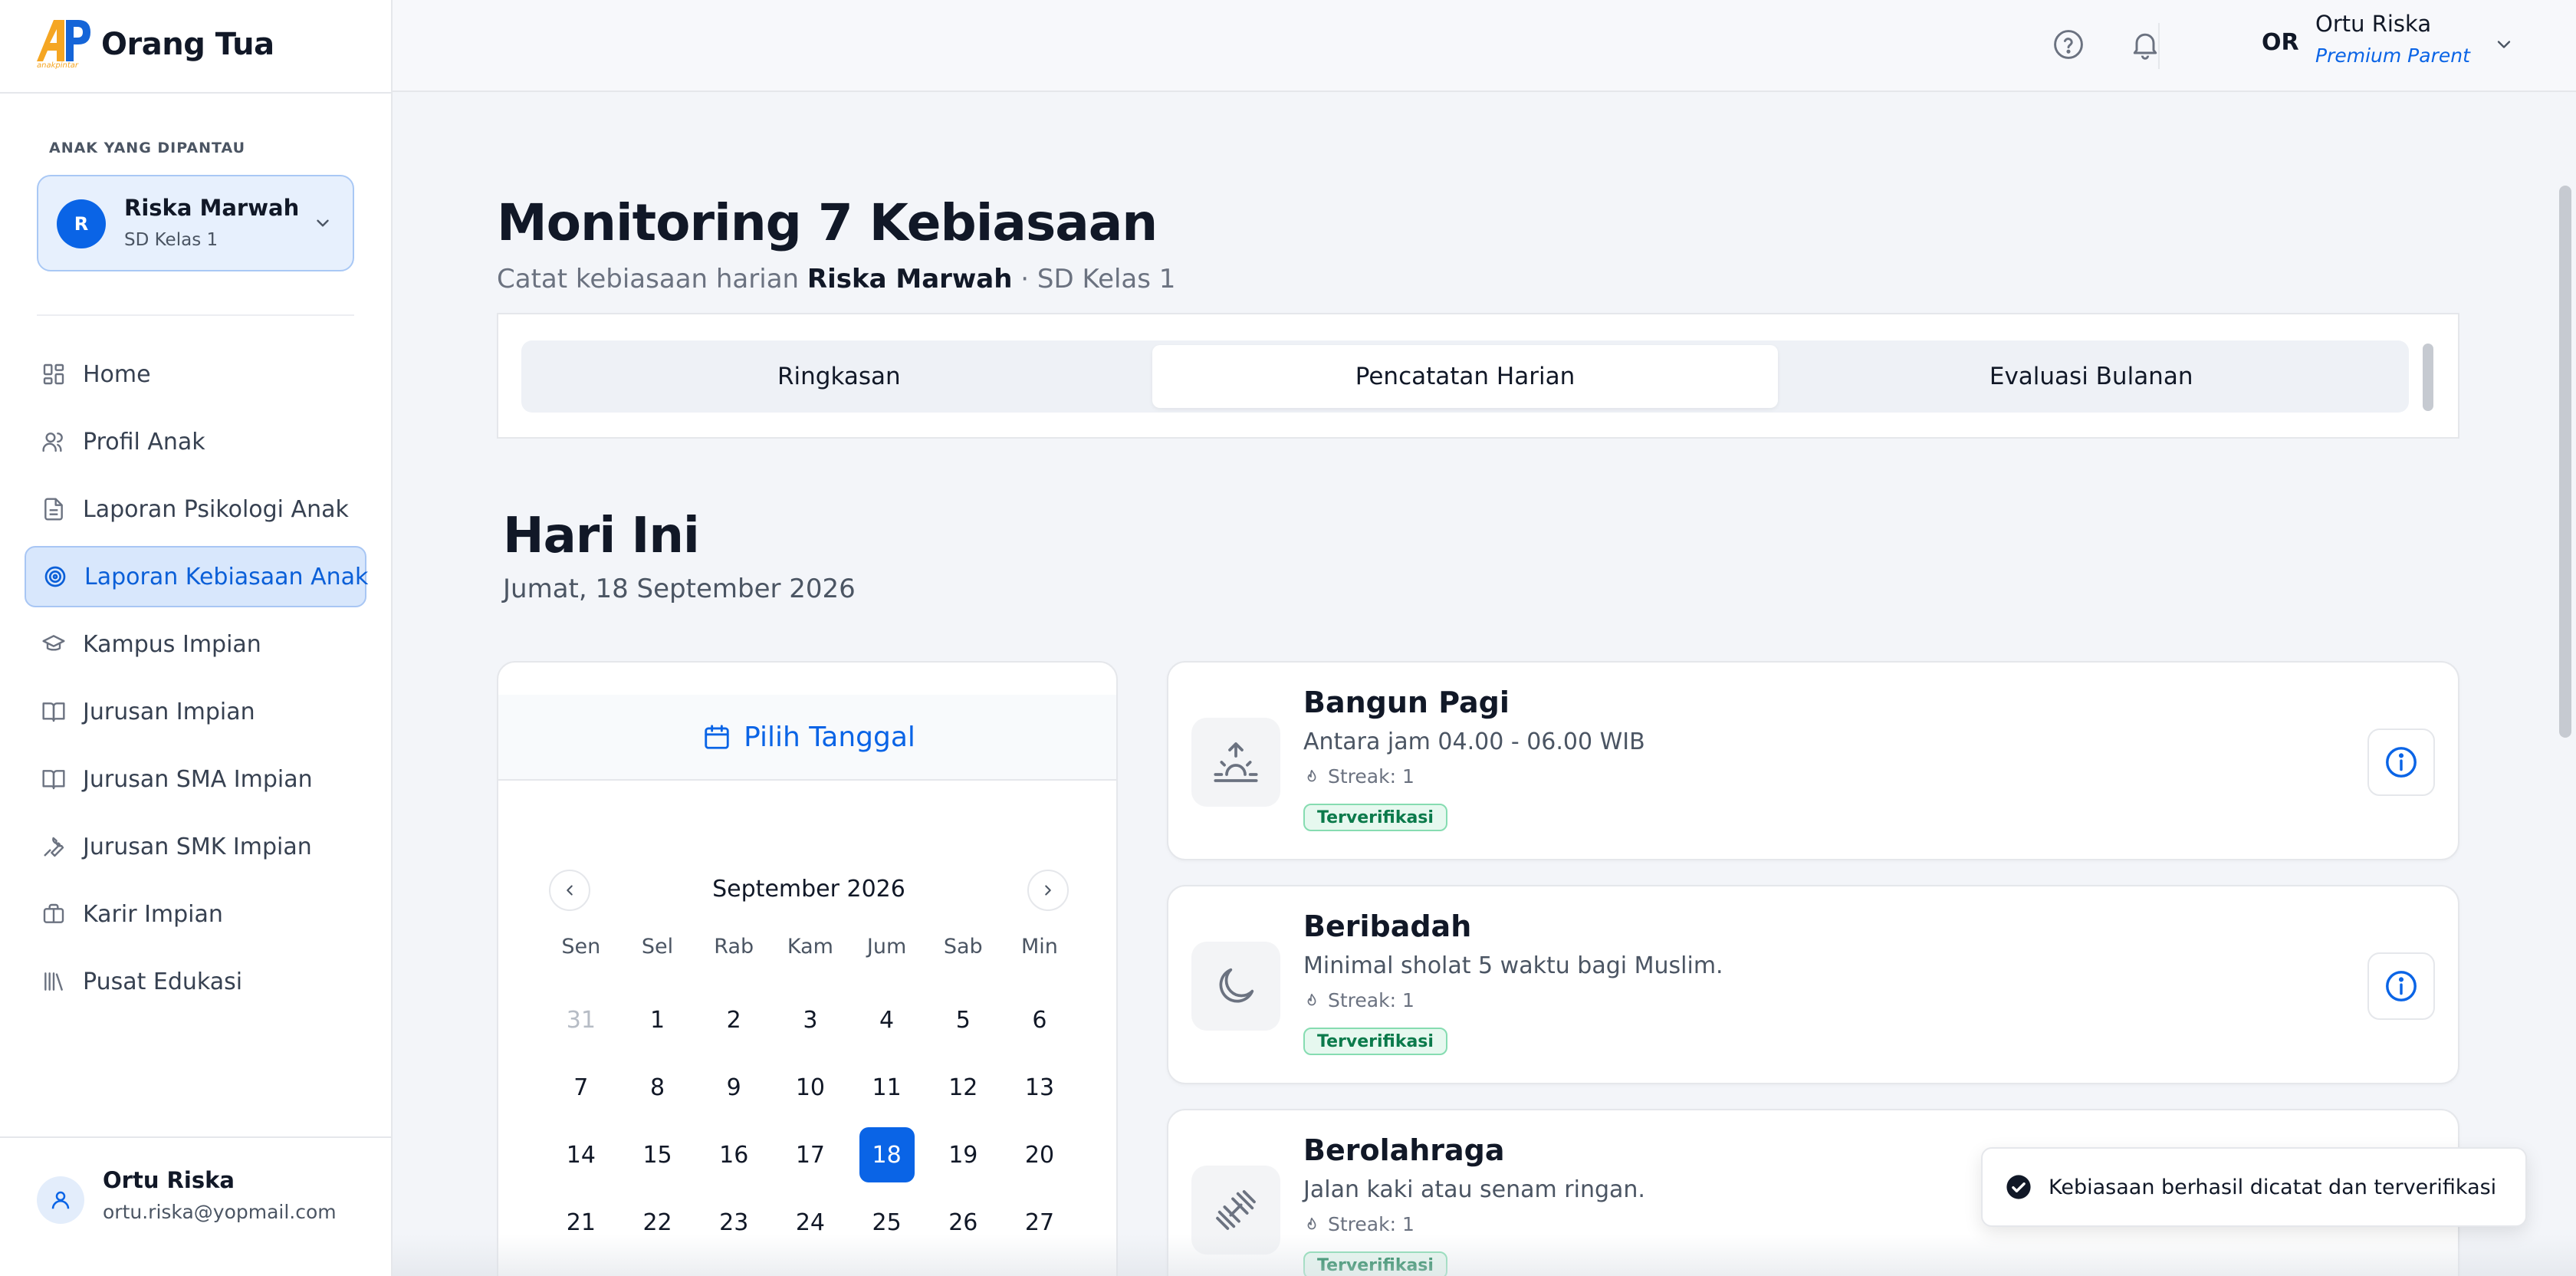  I want to click on calendar-week-row: 21 22 23 24 25 26 27, so click(810, 1222).